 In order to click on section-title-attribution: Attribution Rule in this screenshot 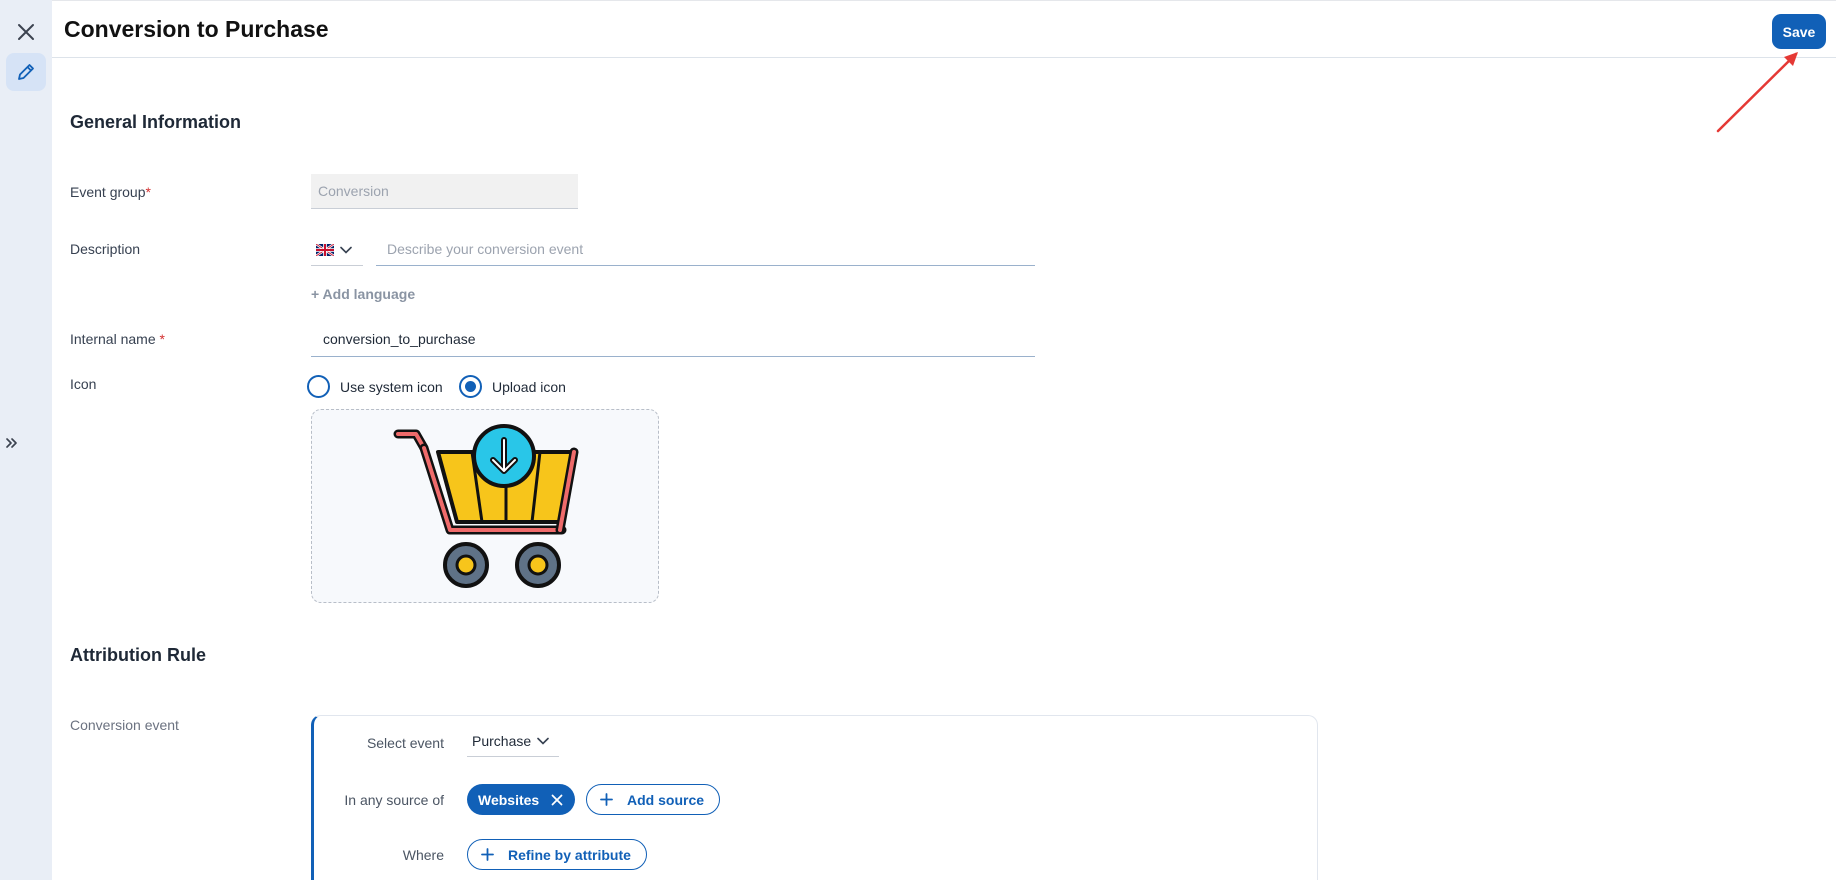, I will do `click(138, 655)`.